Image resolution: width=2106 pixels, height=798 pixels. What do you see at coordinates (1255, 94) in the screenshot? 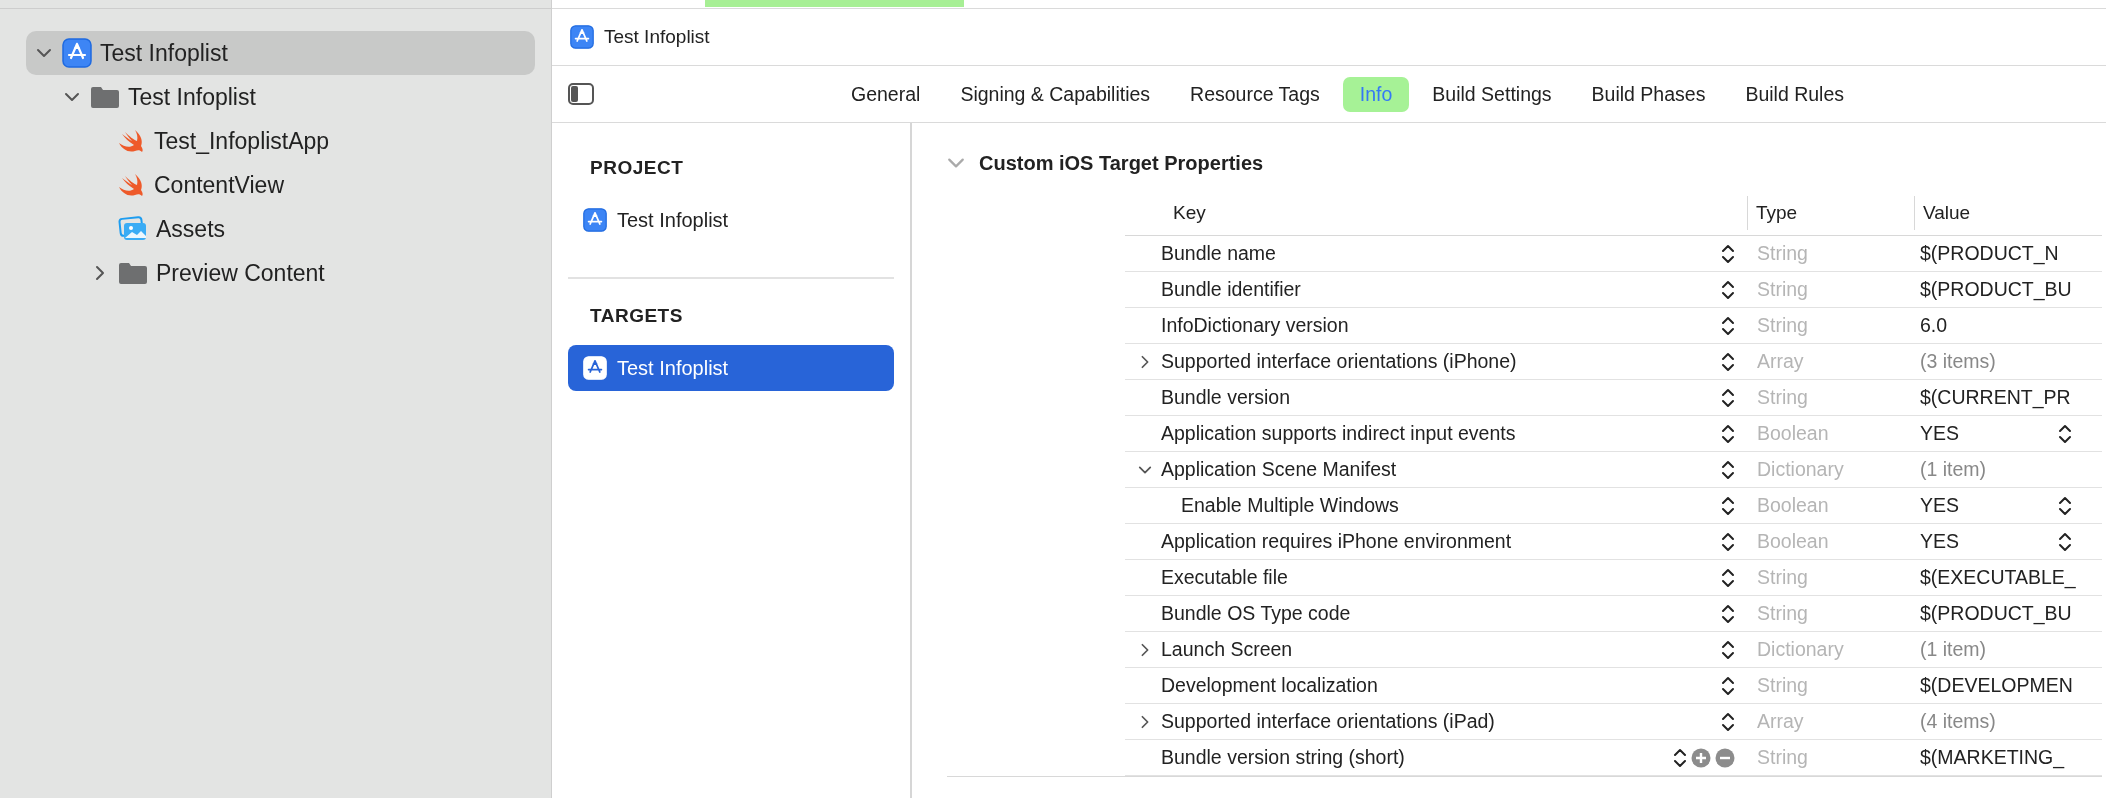
I see `editor-tab: Resource Tags` at bounding box center [1255, 94].